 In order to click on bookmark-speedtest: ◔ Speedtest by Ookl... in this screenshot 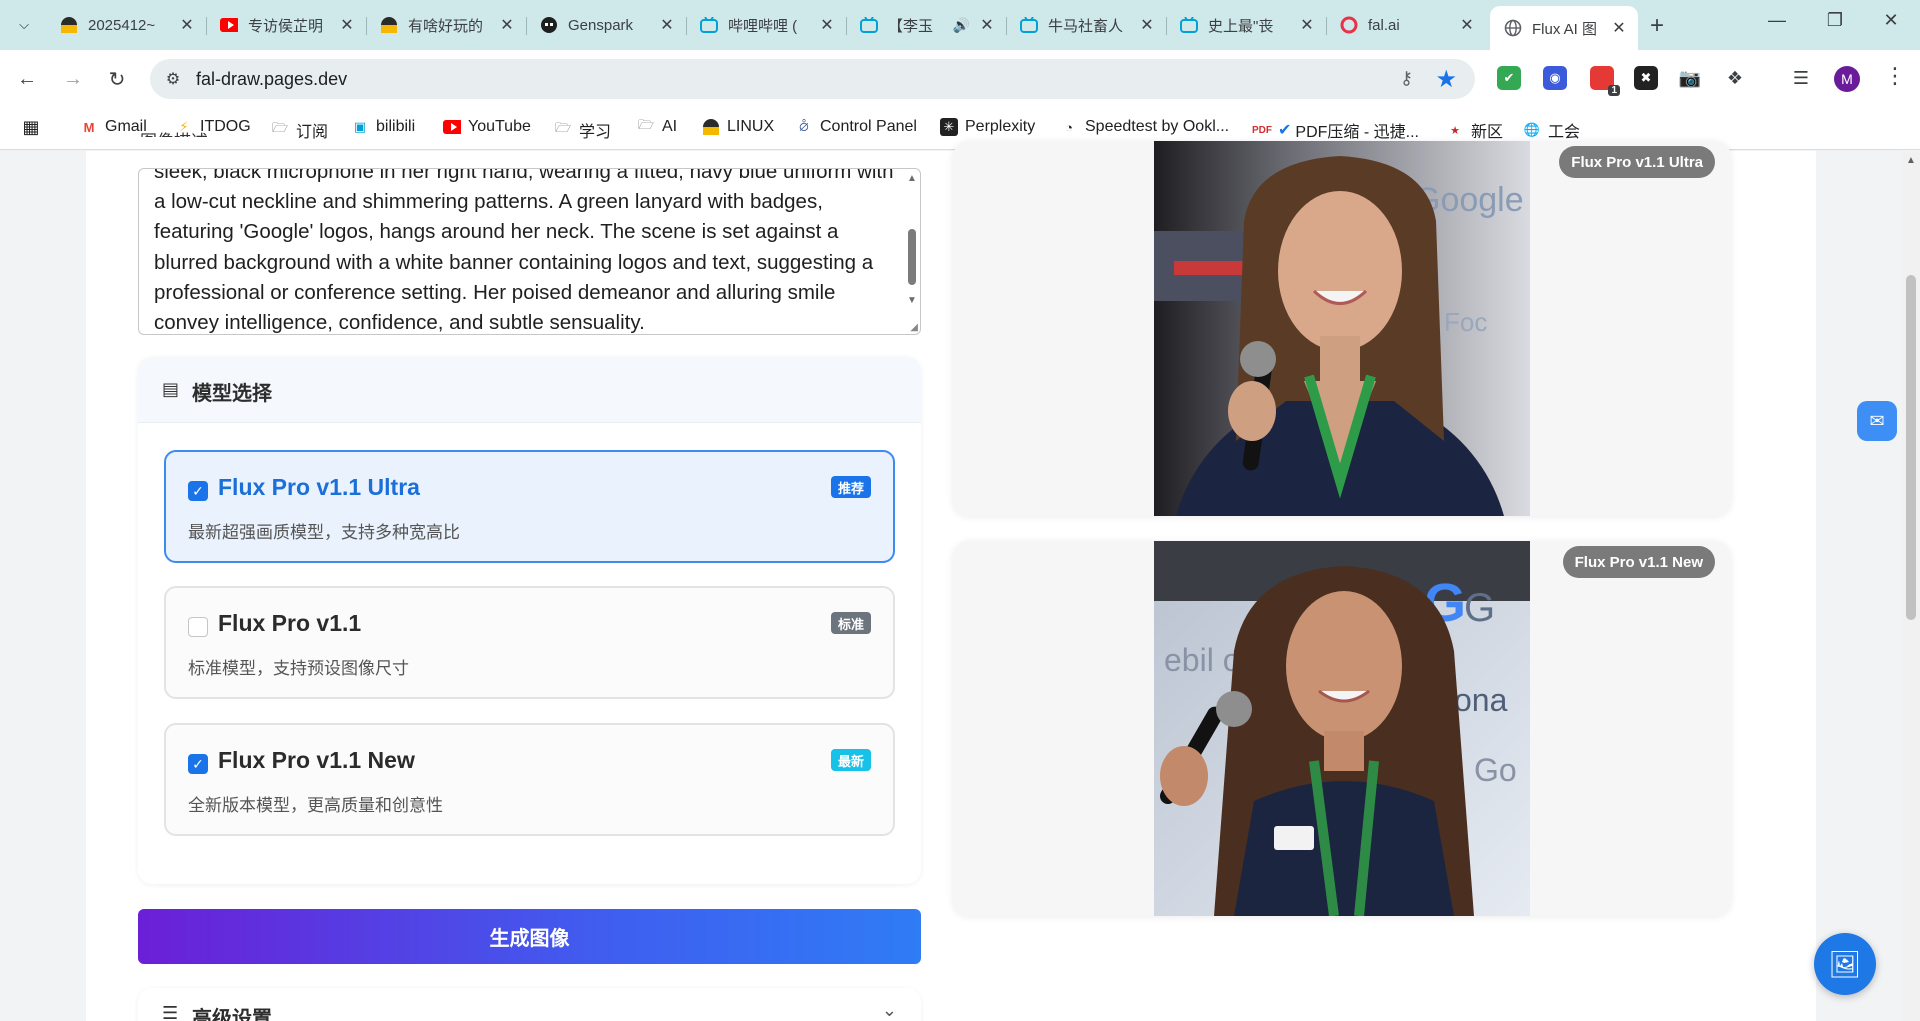, I will do `click(1144, 127)`.